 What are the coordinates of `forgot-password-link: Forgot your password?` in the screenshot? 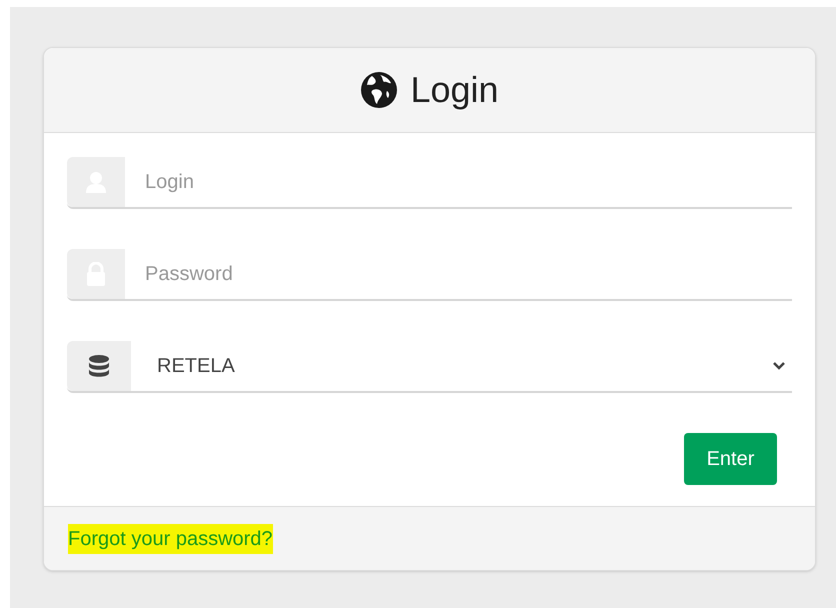 It's located at (170, 539).